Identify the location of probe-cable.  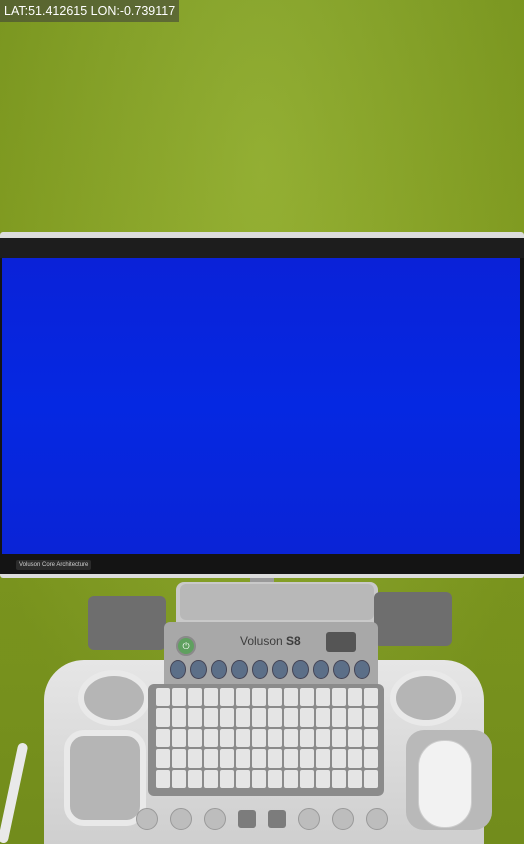
(14, 793).